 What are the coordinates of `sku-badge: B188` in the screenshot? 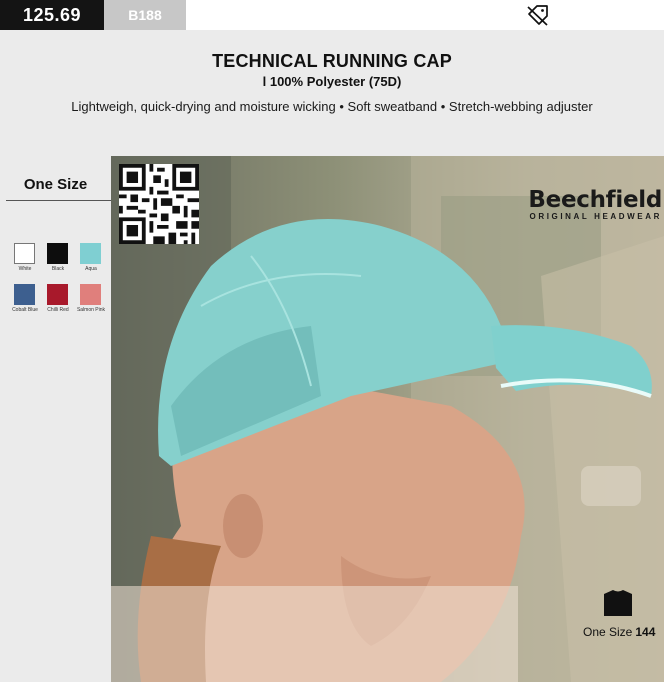 It's located at (145, 15).